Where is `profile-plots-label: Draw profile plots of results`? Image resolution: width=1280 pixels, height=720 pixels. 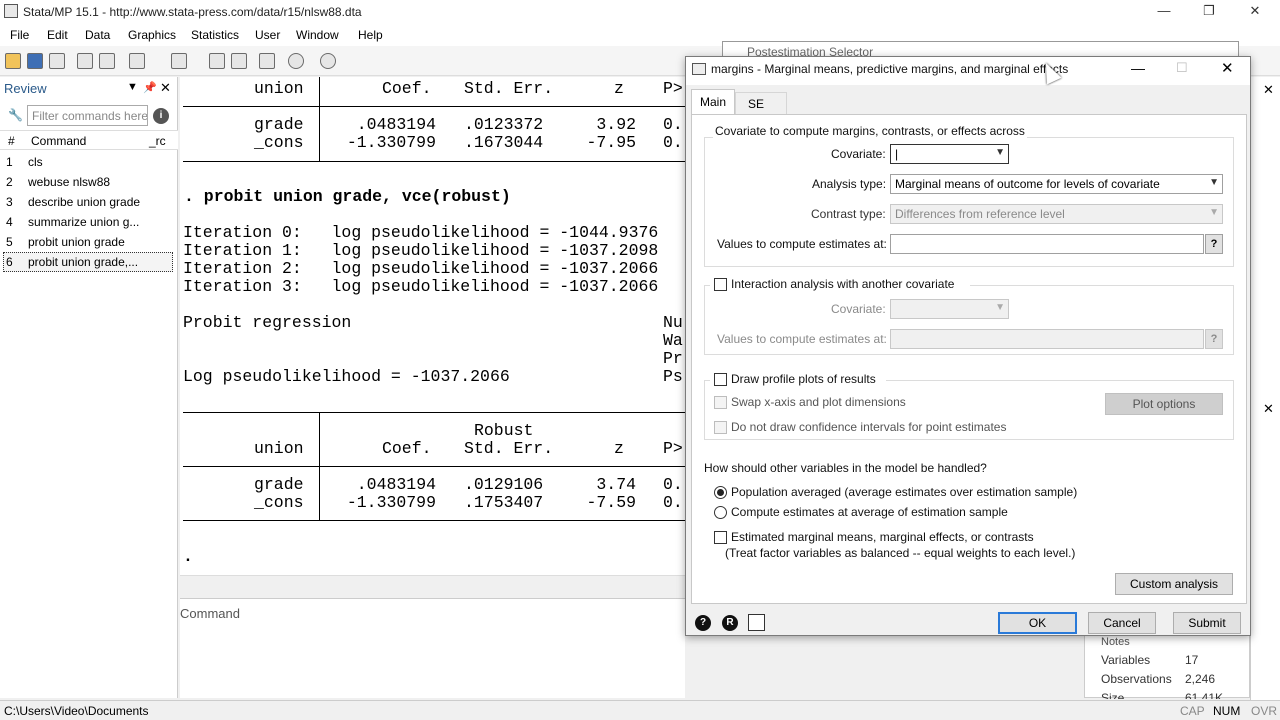 profile-plots-label: Draw profile plots of results is located at coordinates (803, 379).